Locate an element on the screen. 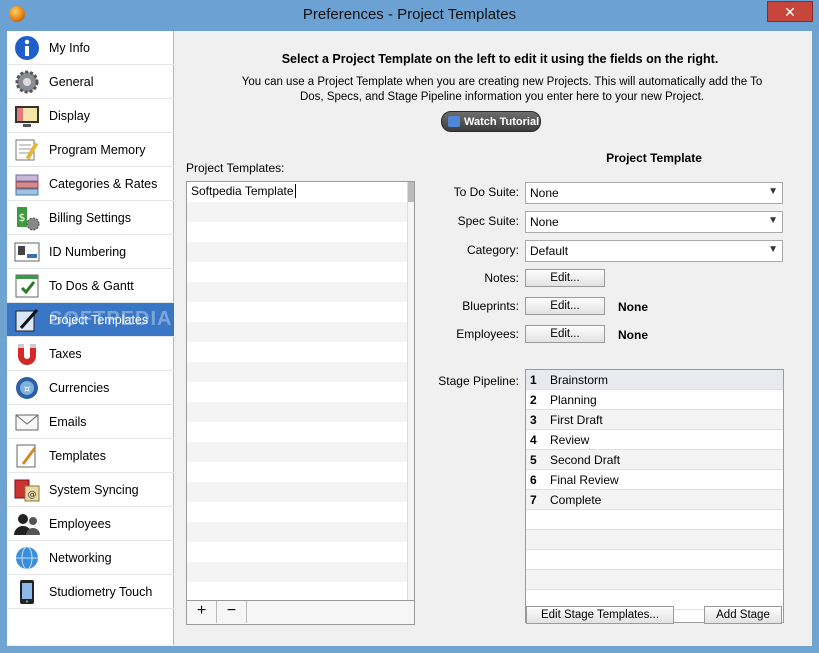 This screenshot has width=819, height=653. form-title: Project Template is located at coordinates (654, 158).